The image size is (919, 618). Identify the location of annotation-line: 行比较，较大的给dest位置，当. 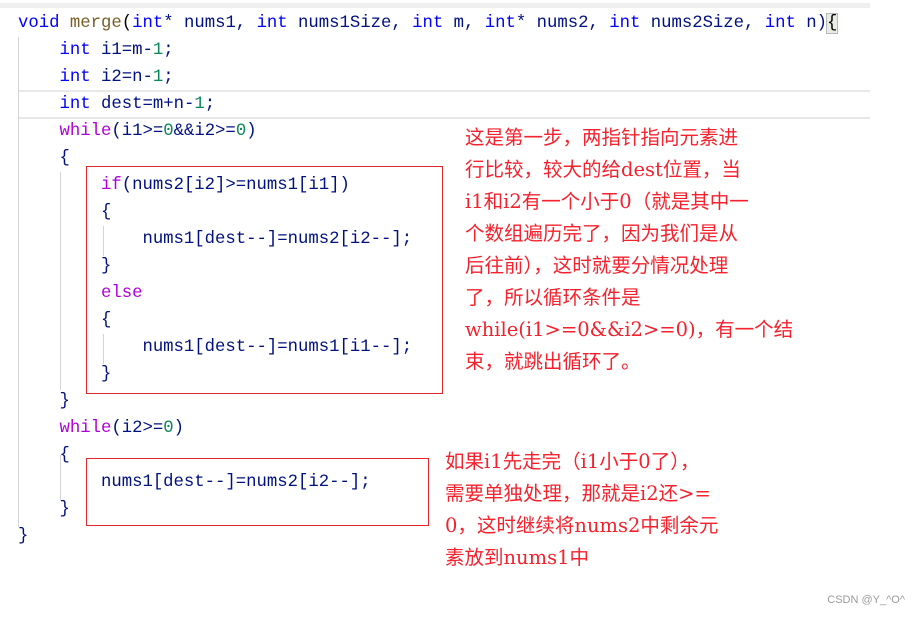
(603, 169).